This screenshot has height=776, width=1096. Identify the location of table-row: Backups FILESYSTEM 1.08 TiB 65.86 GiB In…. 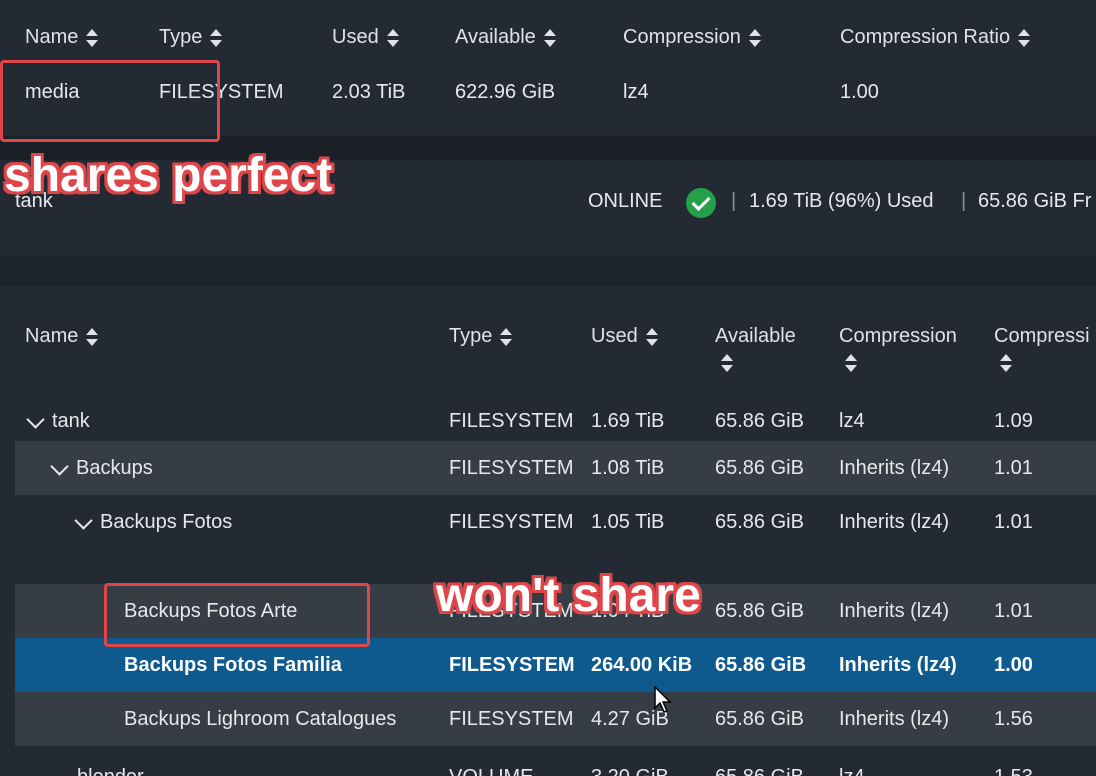
(555, 468).